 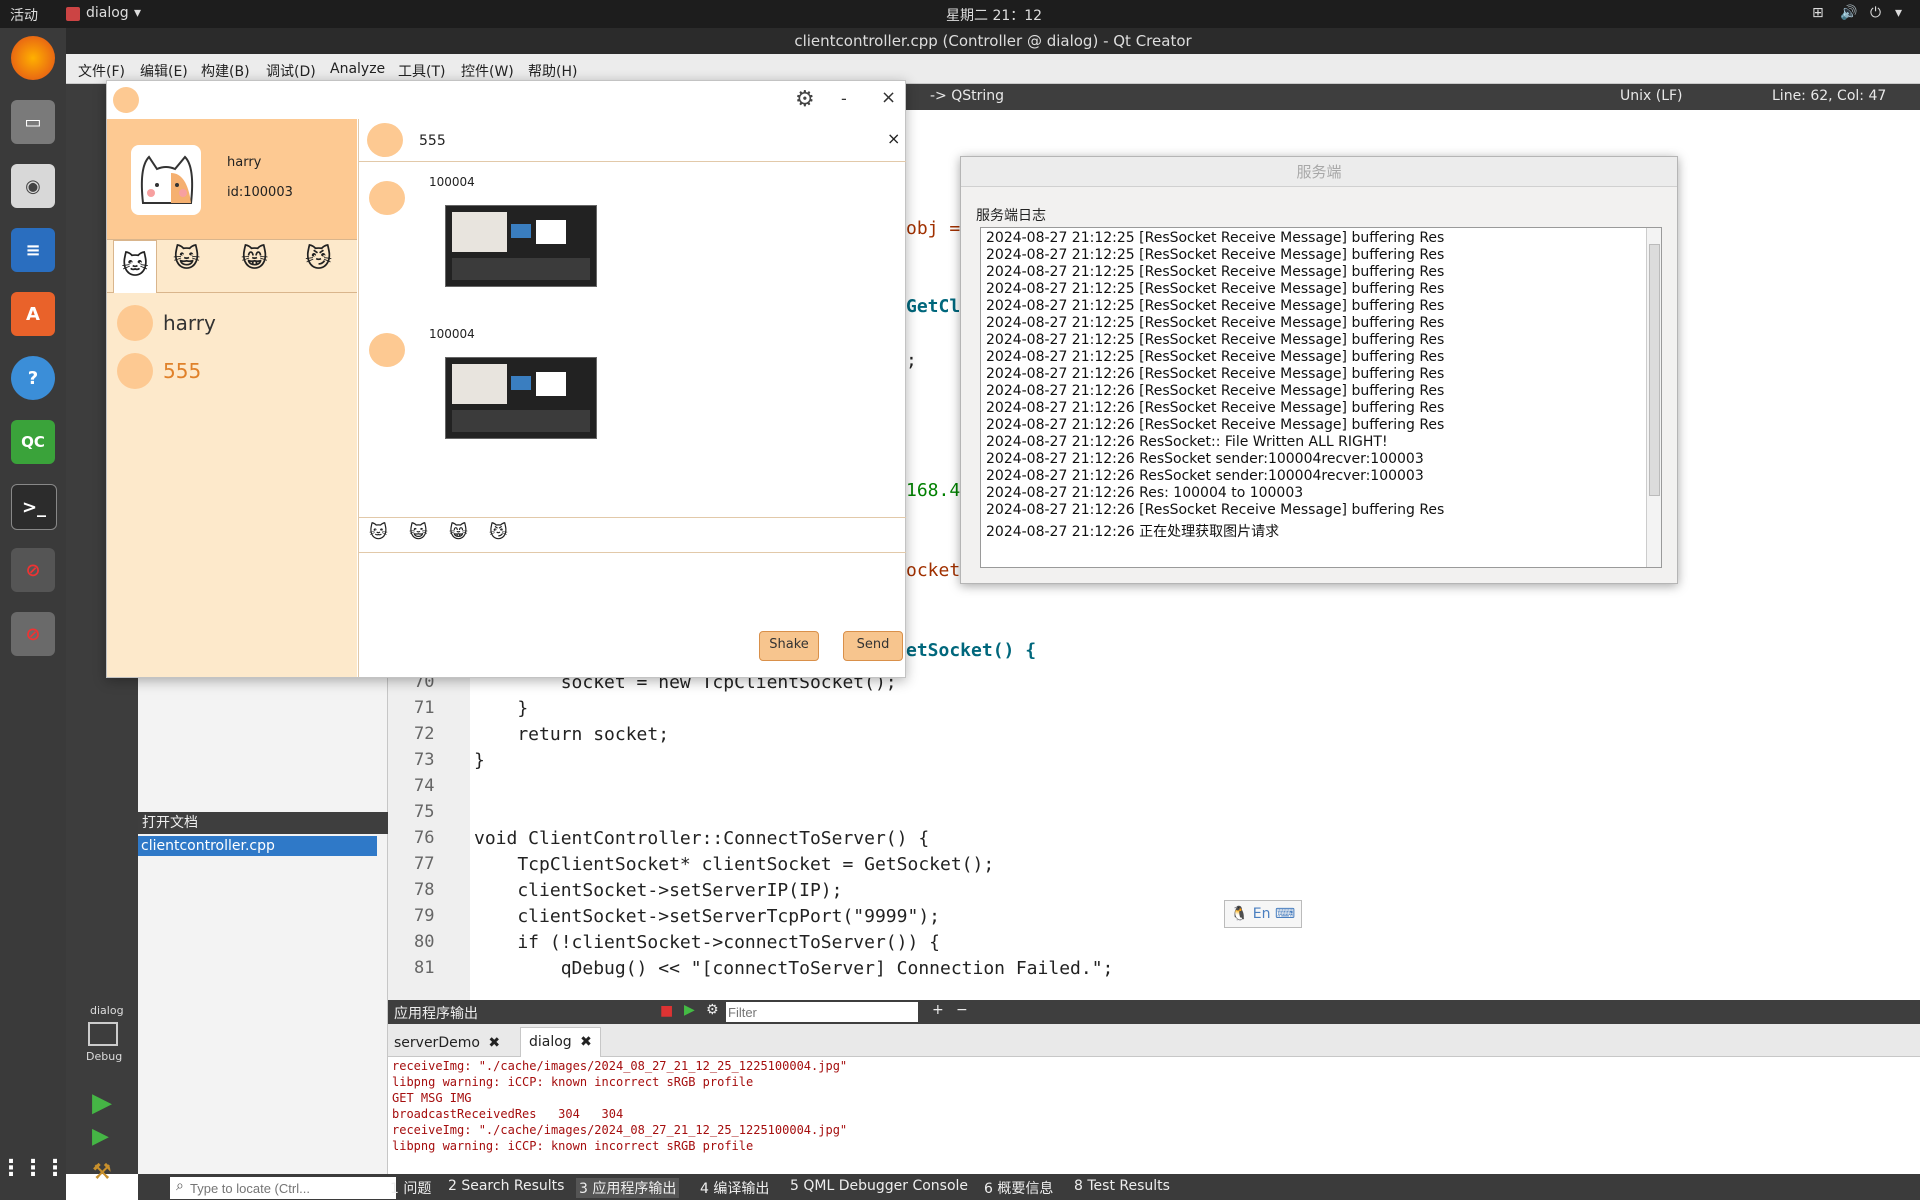 I want to click on user-id: id:100003, so click(x=260, y=192).